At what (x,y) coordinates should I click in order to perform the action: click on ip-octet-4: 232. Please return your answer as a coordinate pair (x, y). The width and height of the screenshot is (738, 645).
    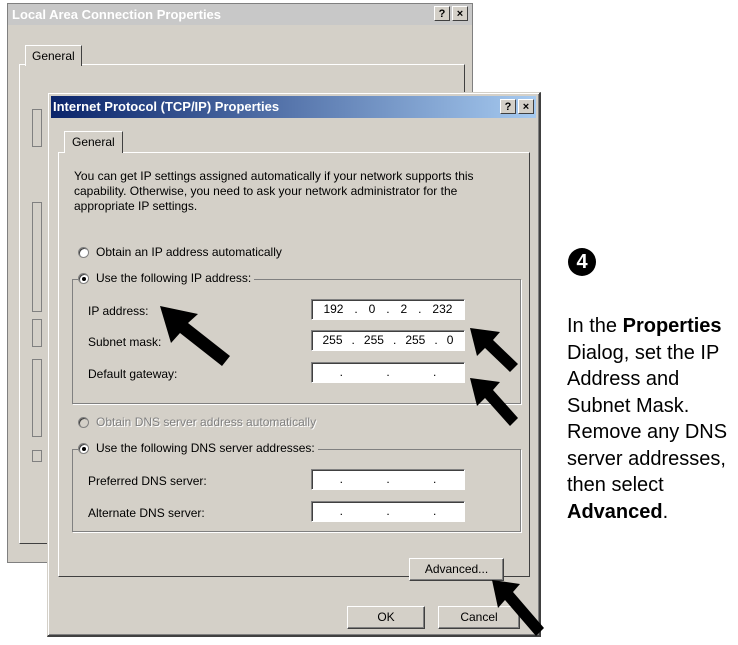
    Looking at the image, I should click on (442, 309).